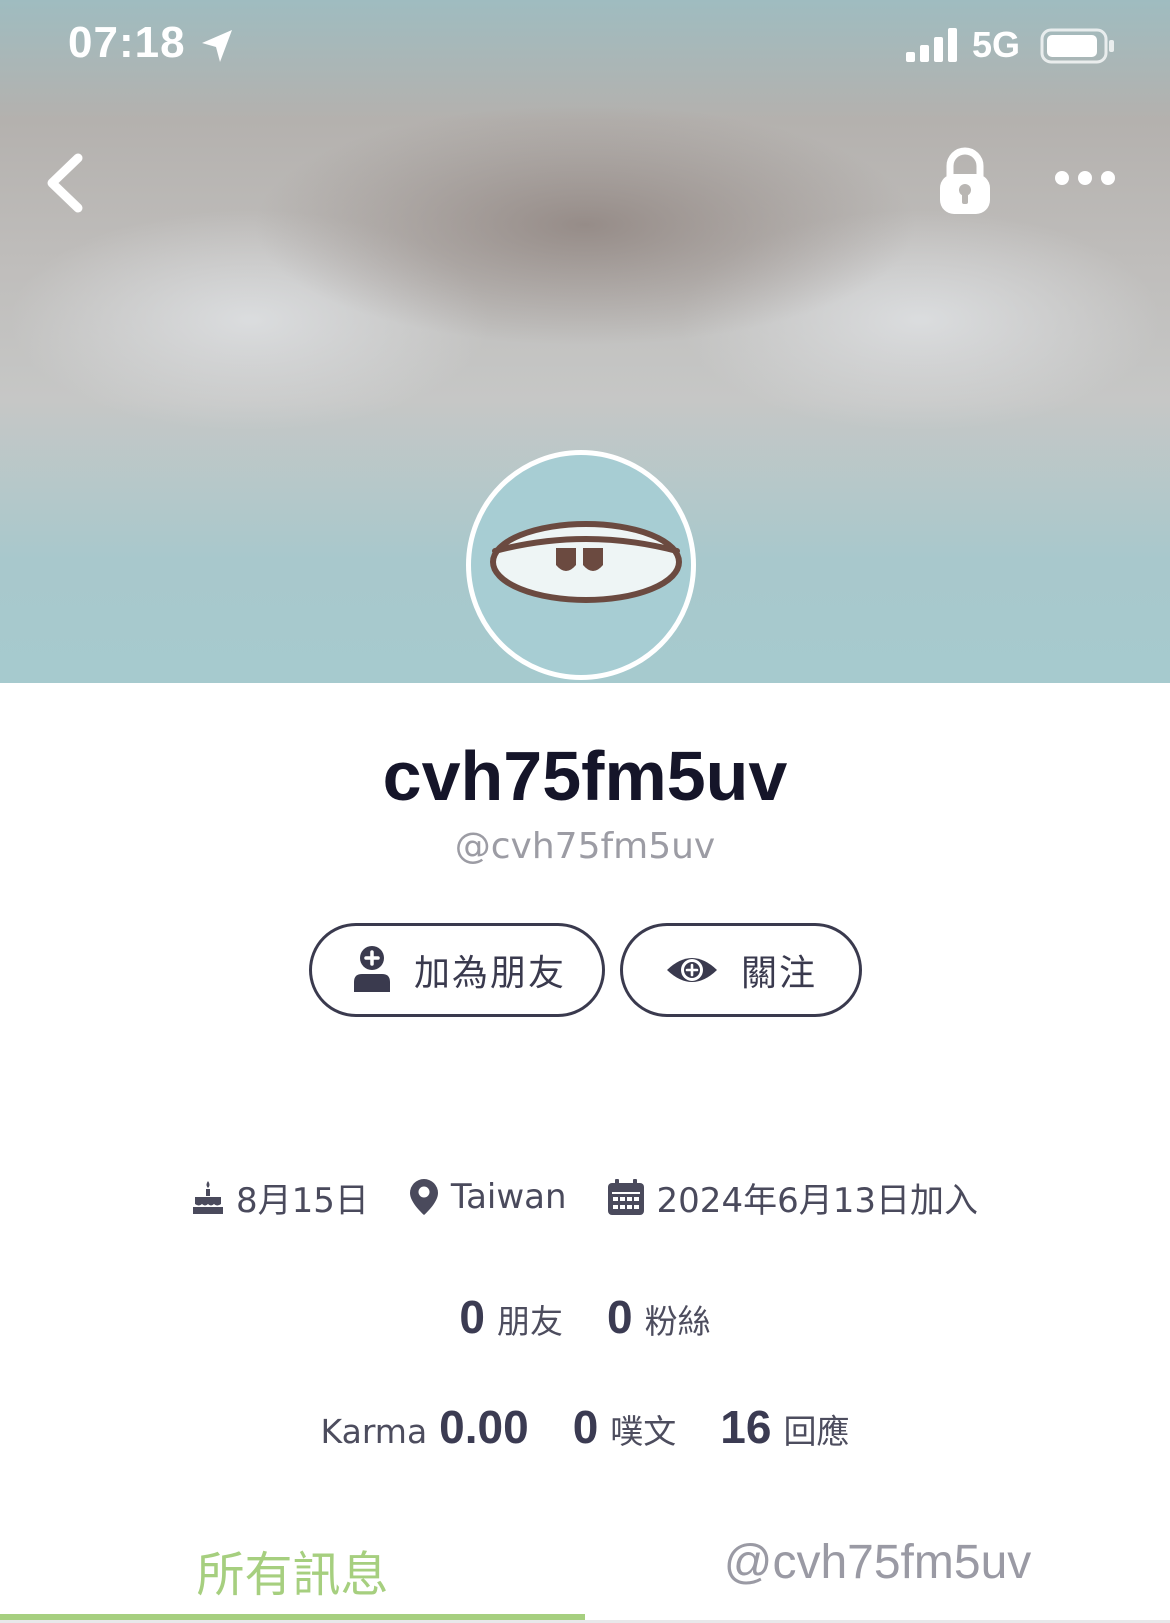 This screenshot has height=1623, width=1170. I want to click on karma-stat: Karma 0.00, so click(425, 1427).